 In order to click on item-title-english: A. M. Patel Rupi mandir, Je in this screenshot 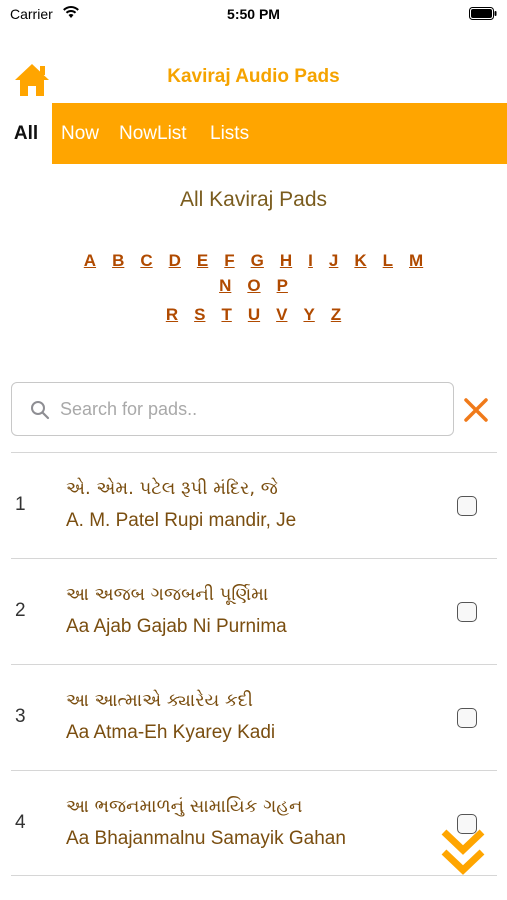, I will do `click(181, 520)`.